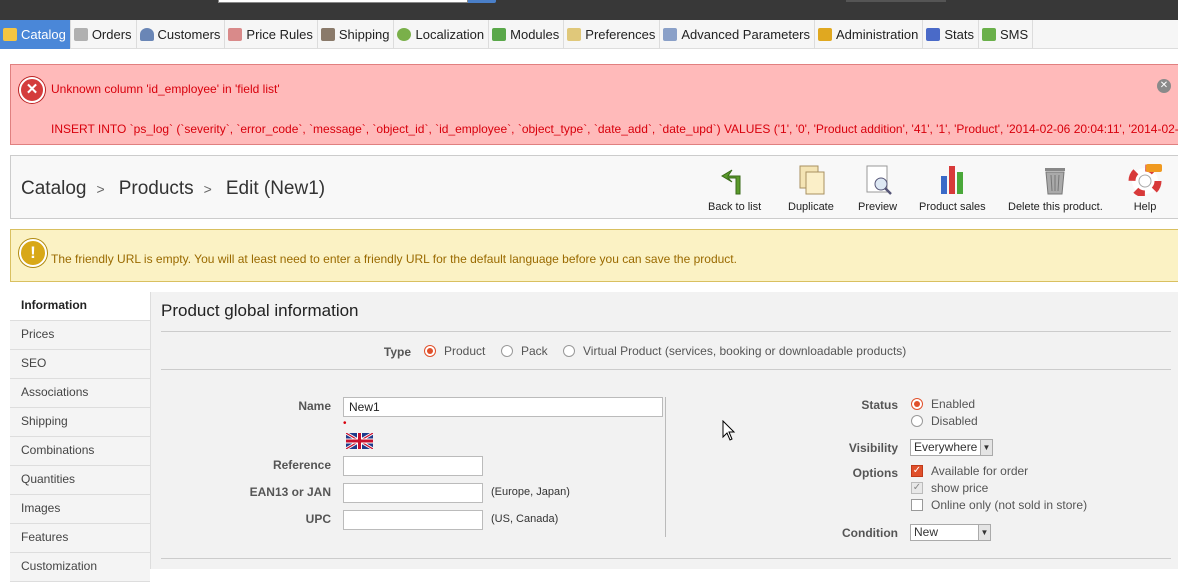 The image size is (1178, 582). Describe the element at coordinates (952, 180) in the screenshot. I see `bar-chart-icon` at that location.